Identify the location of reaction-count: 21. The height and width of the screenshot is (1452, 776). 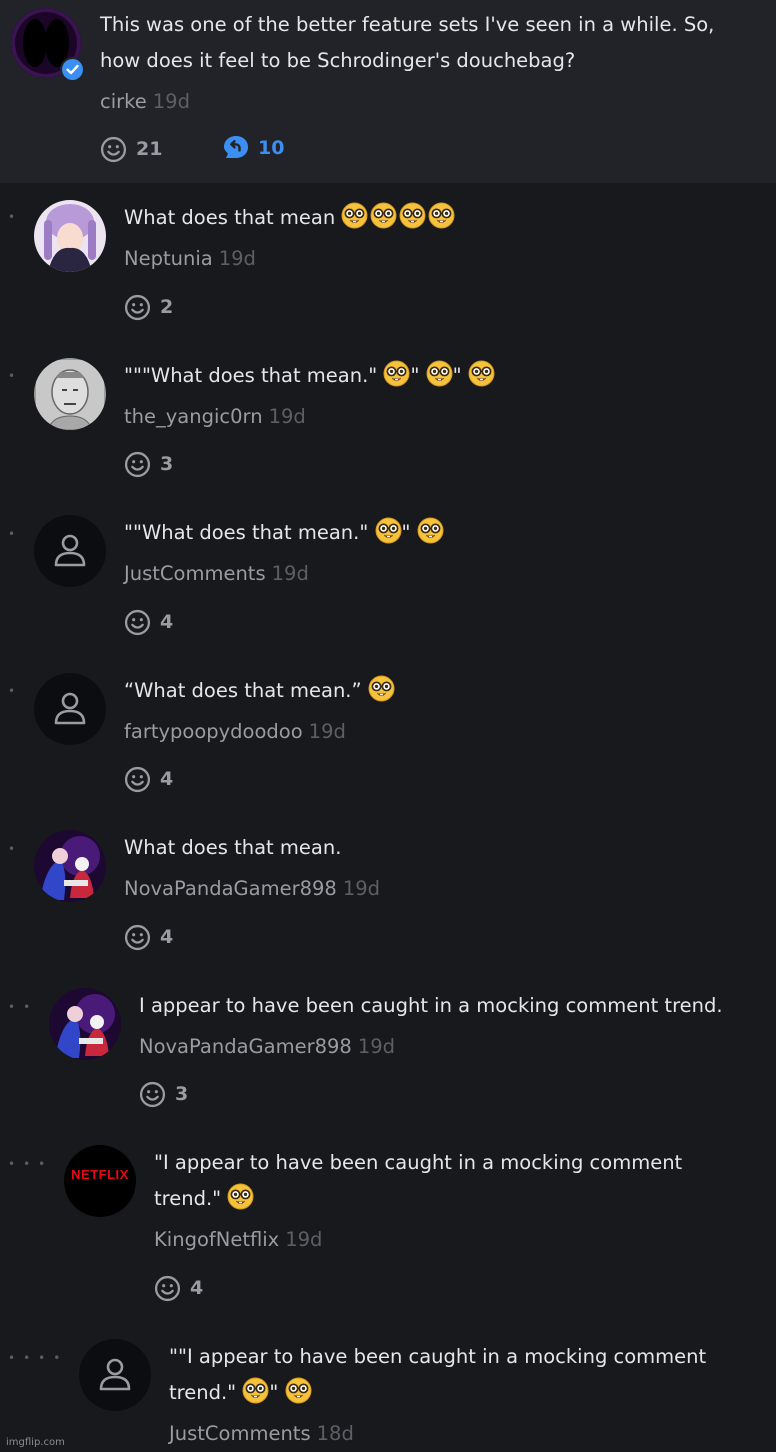
(149, 149).